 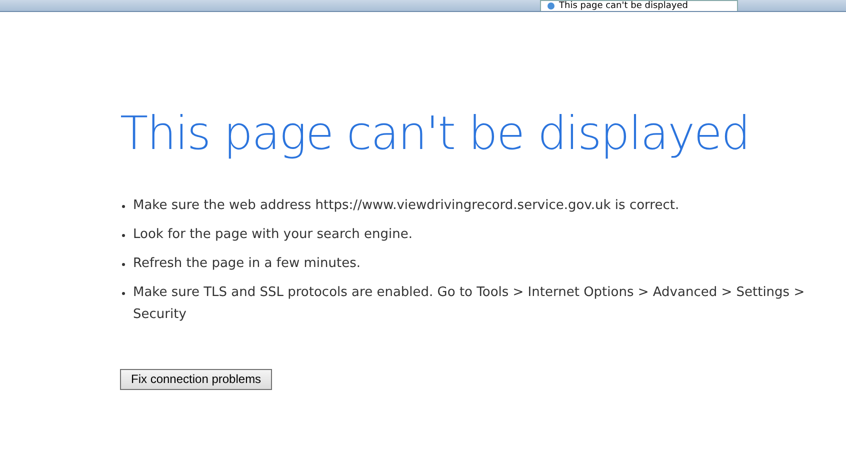 What do you see at coordinates (196, 379) in the screenshot?
I see `fix-connection-button: Fix connection problems` at bounding box center [196, 379].